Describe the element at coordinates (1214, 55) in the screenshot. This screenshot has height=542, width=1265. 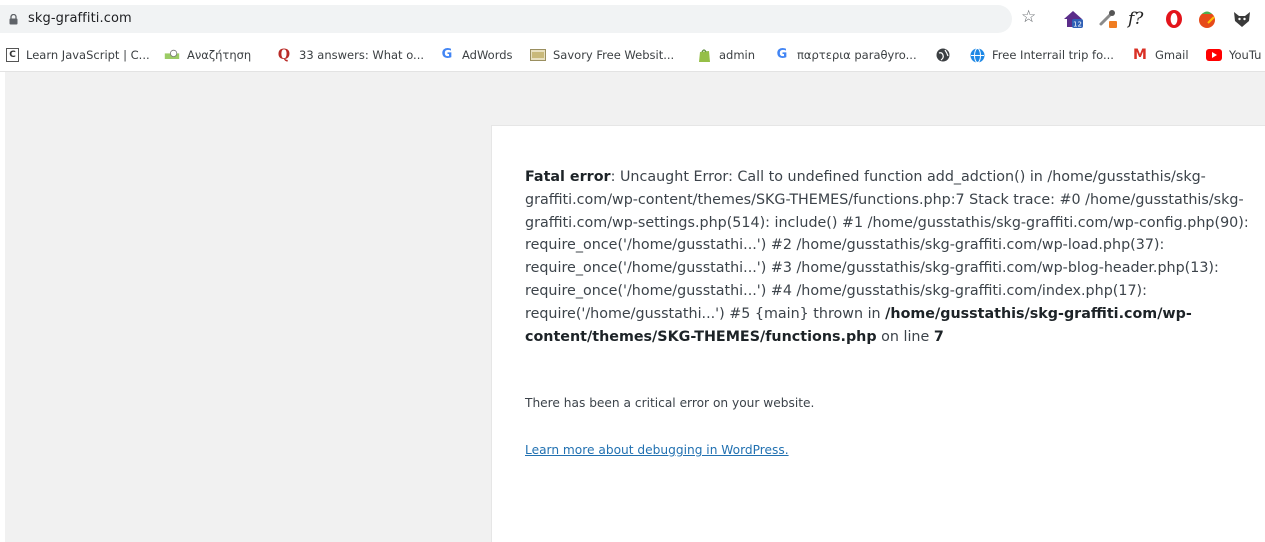
I see `youtube-icon` at that location.